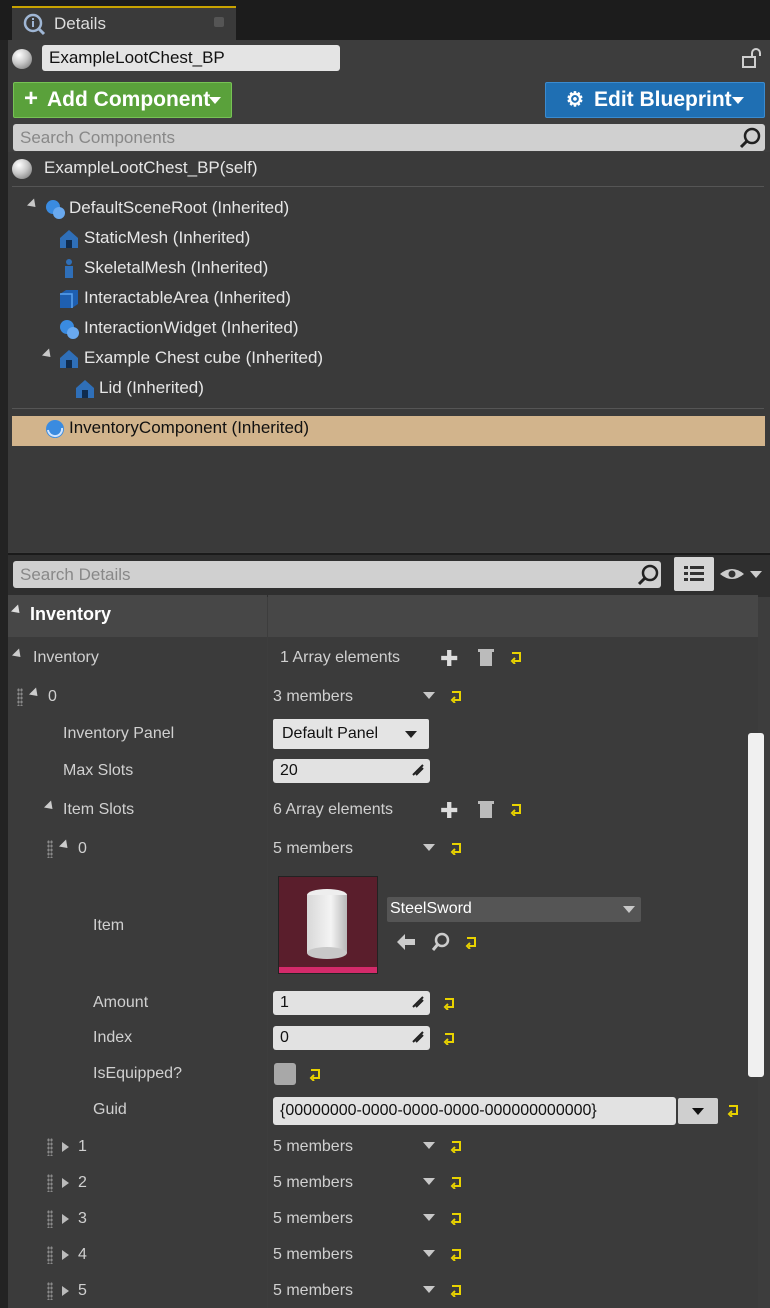 The image size is (770, 1308). I want to click on search-details-input: Search Details, so click(337, 574).